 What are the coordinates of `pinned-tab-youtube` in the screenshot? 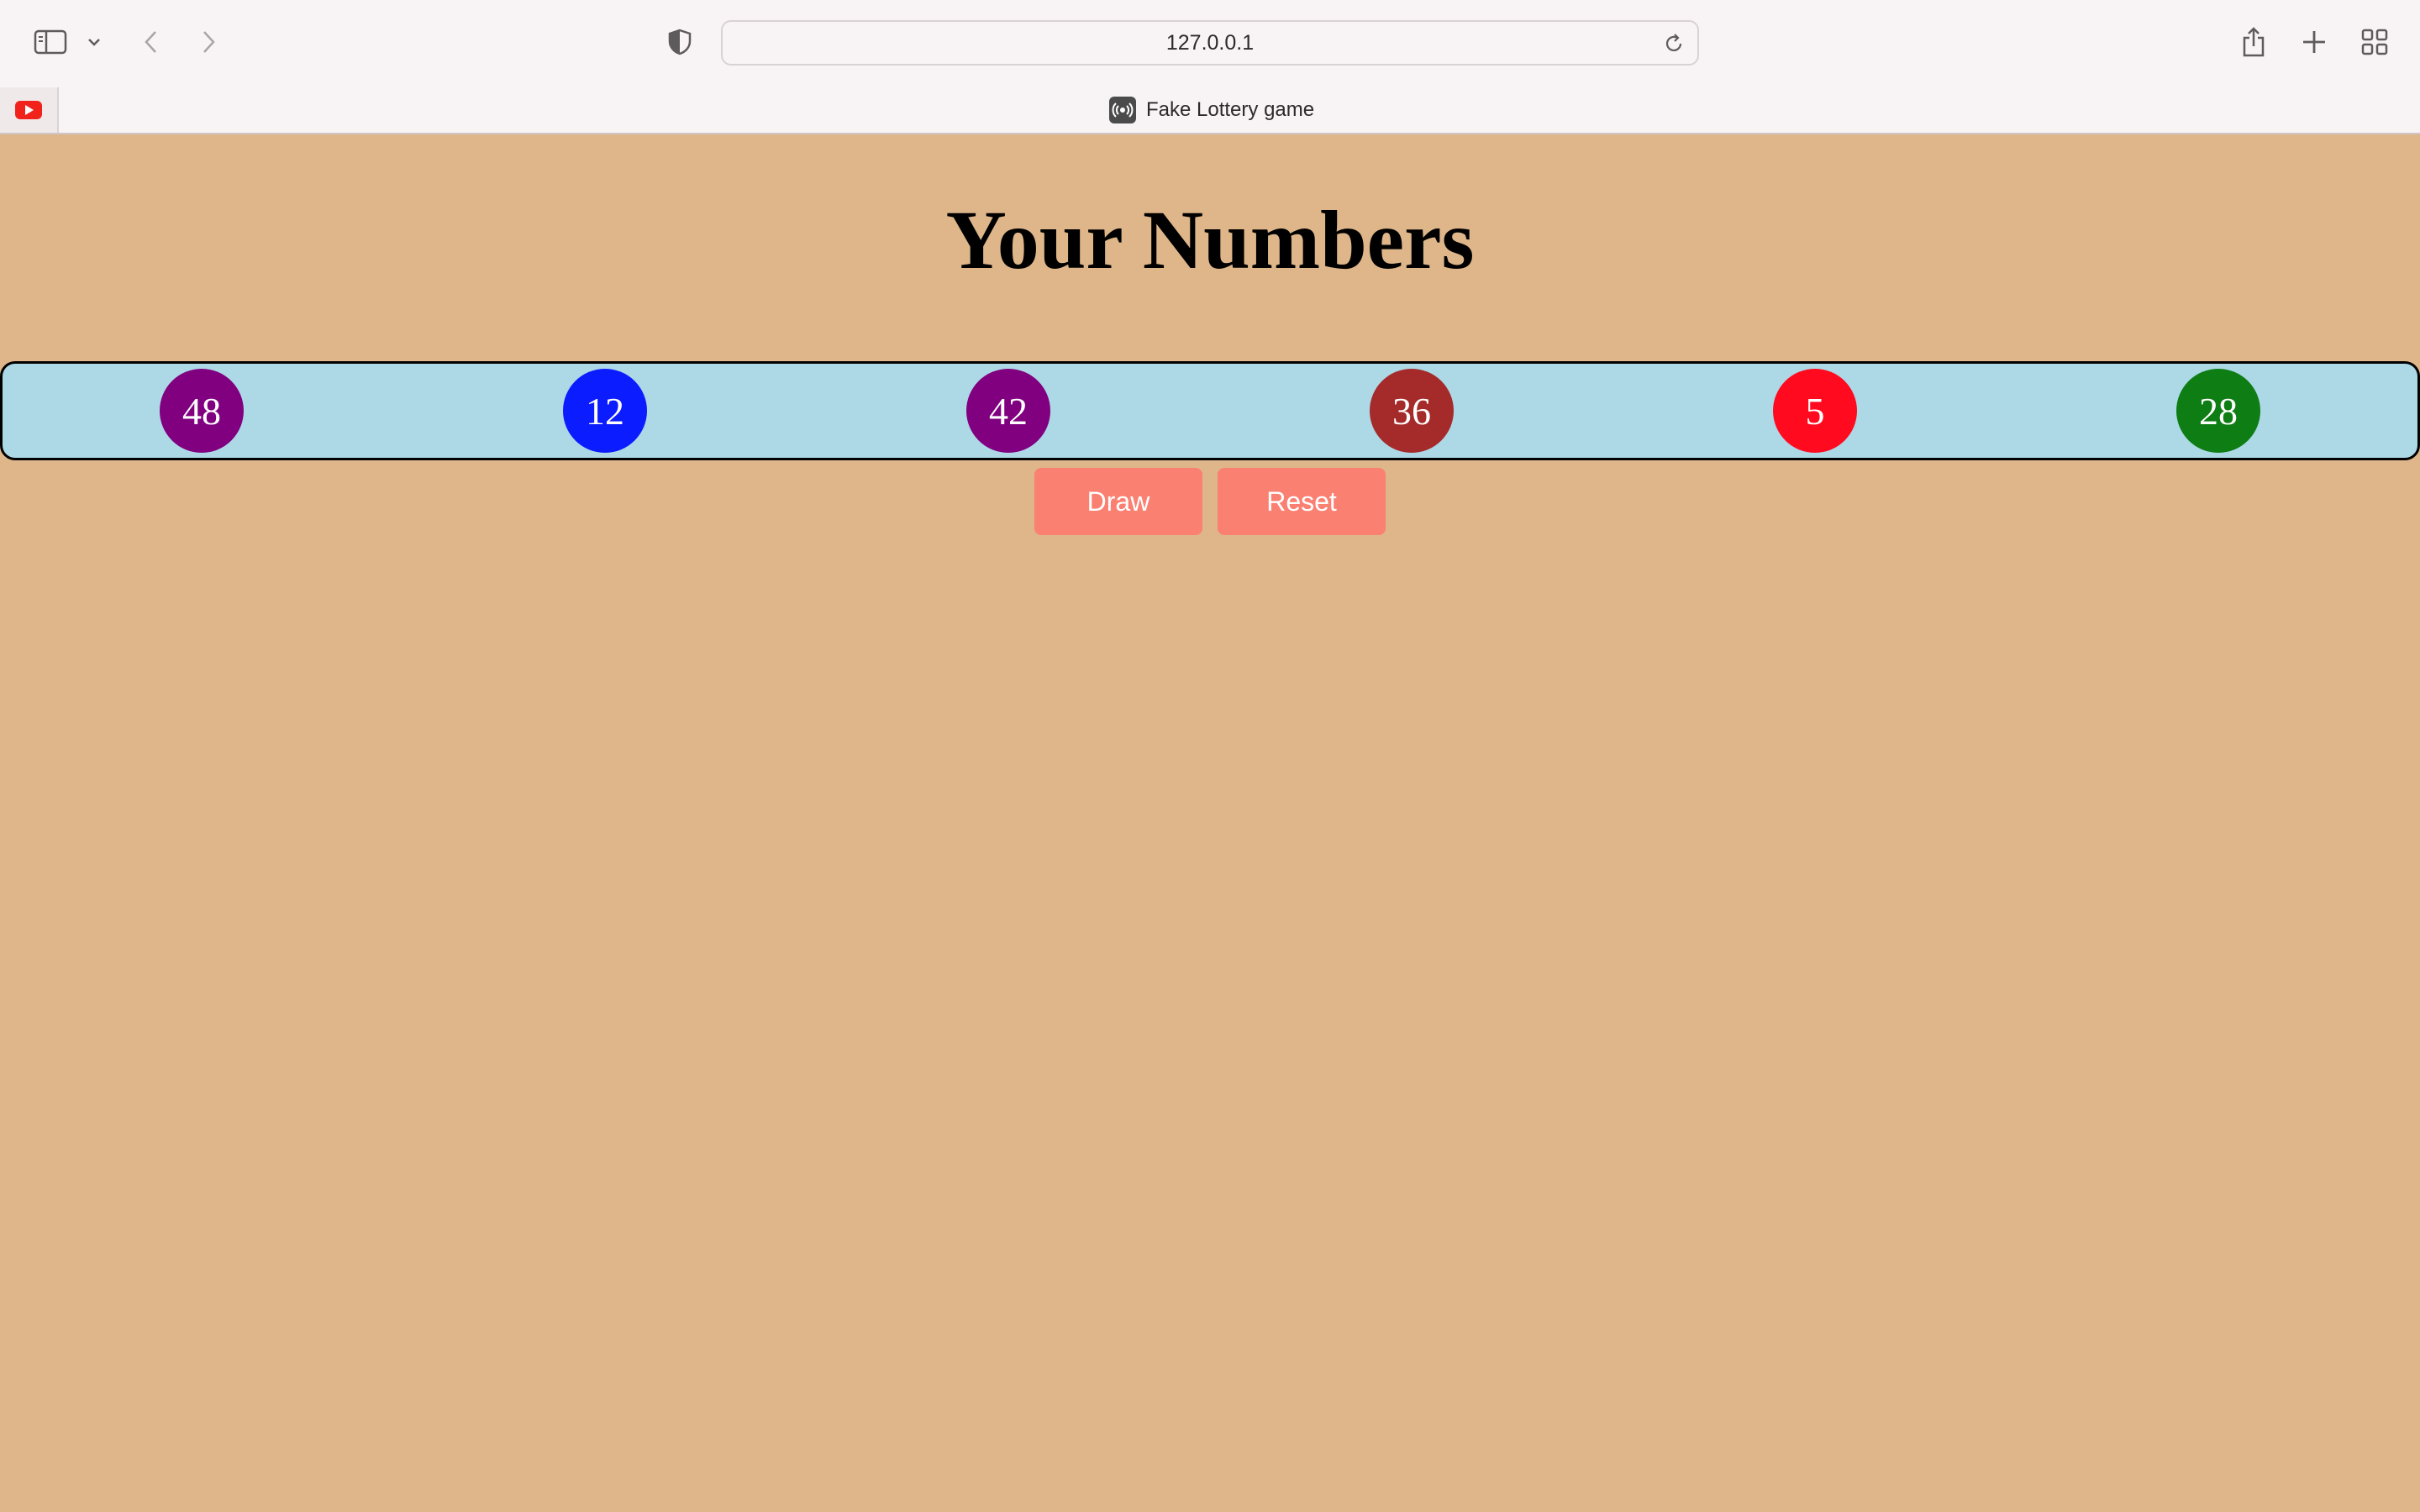 It's located at (29, 110).